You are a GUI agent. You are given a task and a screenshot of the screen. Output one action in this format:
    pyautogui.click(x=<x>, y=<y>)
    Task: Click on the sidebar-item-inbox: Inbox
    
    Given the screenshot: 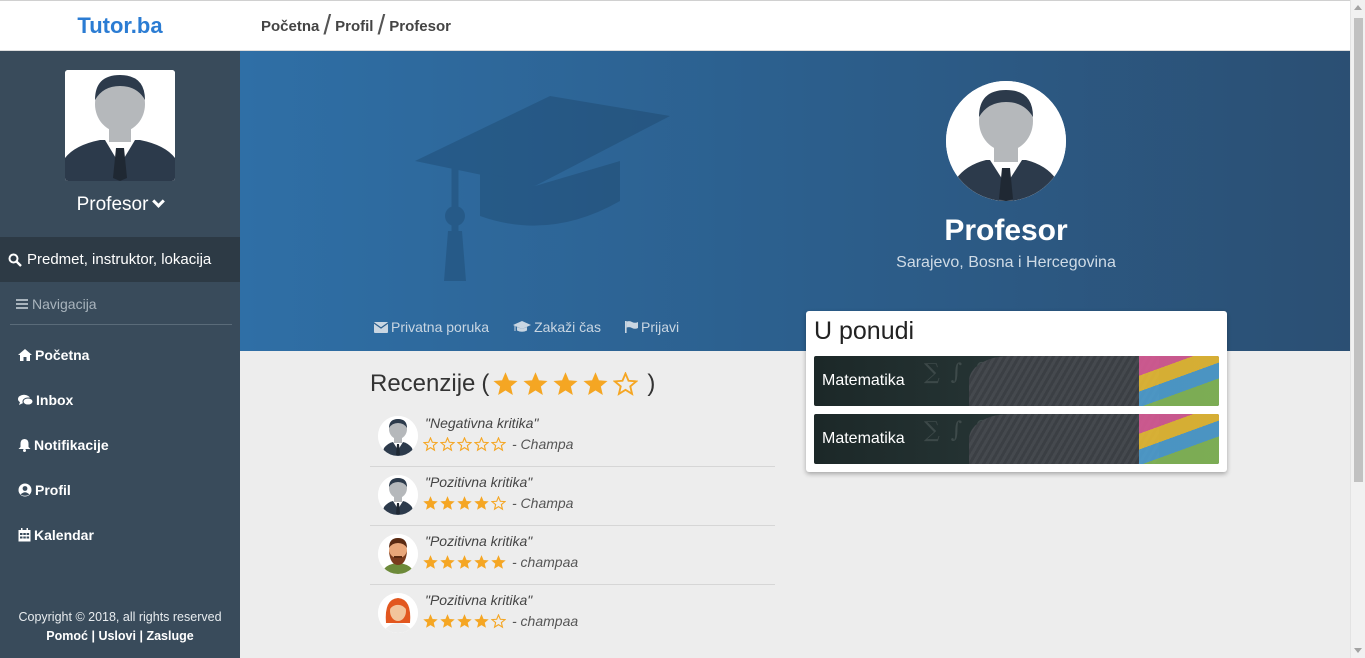 What is the action you would take?
    pyautogui.click(x=45, y=400)
    